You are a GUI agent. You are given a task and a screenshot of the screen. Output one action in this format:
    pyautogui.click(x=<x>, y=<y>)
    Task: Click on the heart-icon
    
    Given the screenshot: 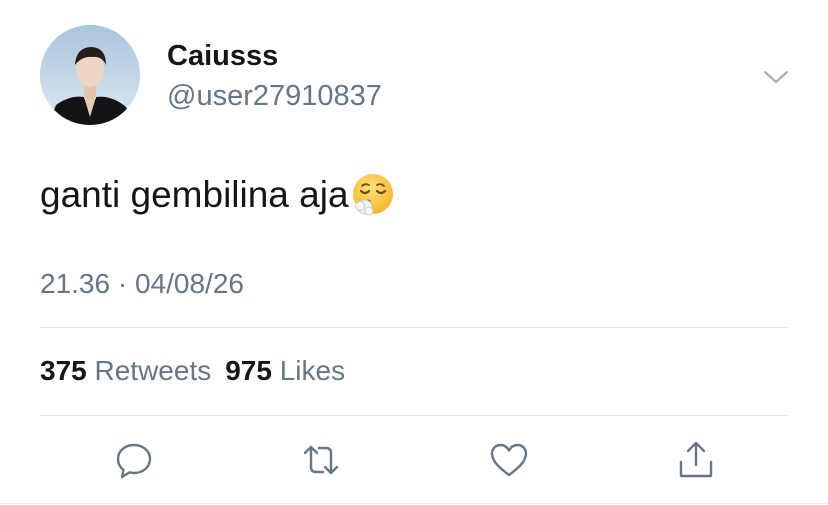 What is the action you would take?
    pyautogui.click(x=509, y=460)
    